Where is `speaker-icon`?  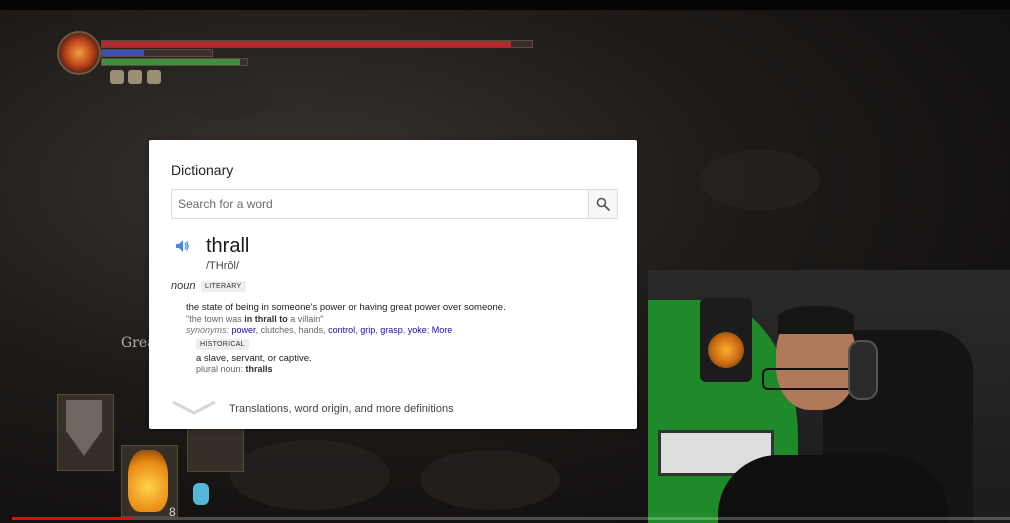
speaker-icon is located at coordinates (182, 246).